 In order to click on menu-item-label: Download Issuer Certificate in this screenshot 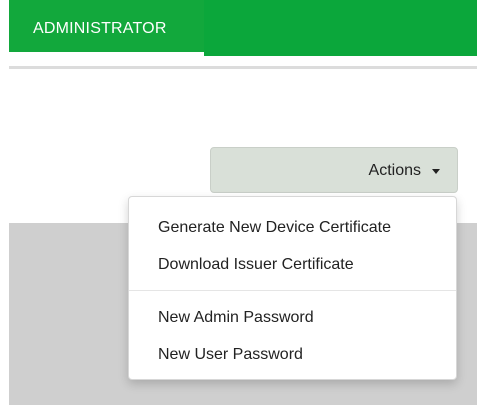, I will do `click(256, 264)`.